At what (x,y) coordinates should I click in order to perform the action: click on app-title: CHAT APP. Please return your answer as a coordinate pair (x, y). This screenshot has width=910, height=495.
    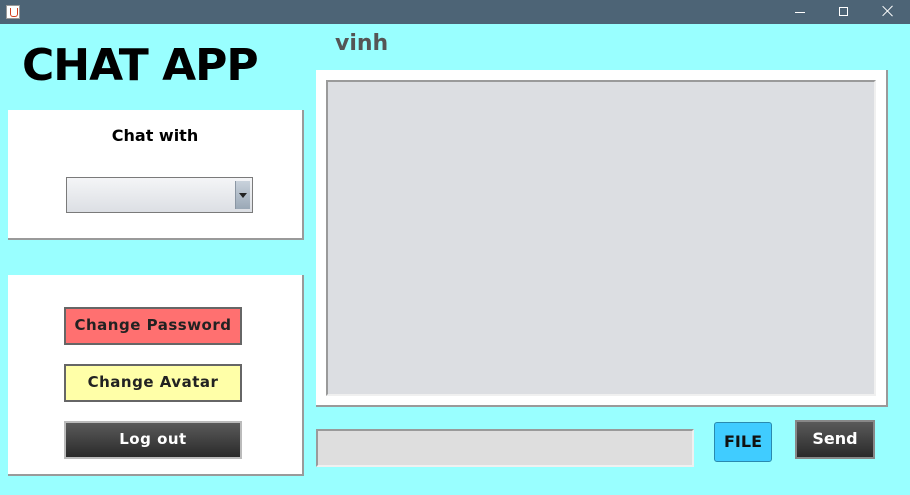
    Looking at the image, I should click on (140, 65).